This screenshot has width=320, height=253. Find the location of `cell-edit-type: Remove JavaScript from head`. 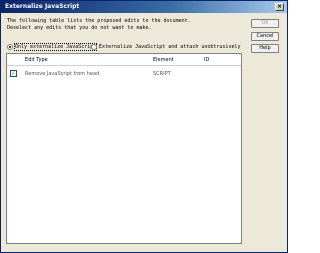

cell-edit-type: Remove JavaScript from head is located at coordinates (62, 74).